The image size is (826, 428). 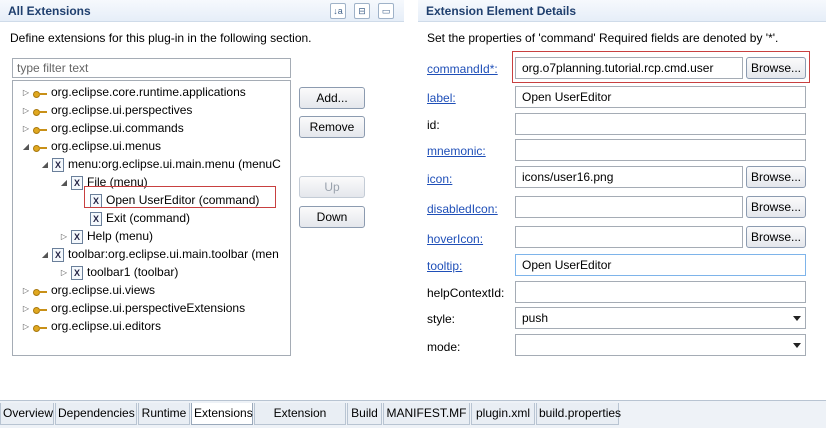 What do you see at coordinates (332, 127) in the screenshot?
I see `remove-button: Remove` at bounding box center [332, 127].